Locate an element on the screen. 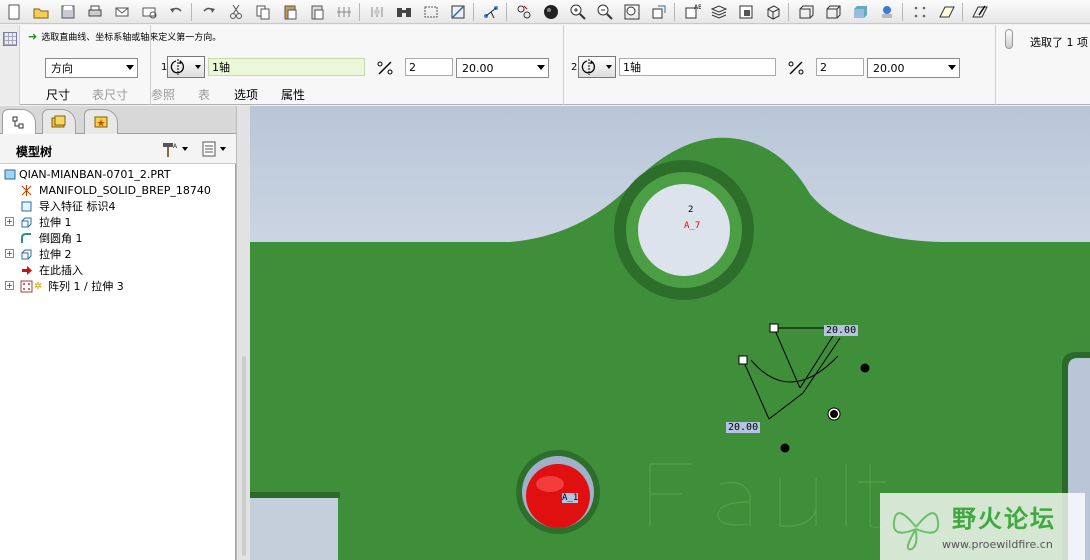 The width and height of the screenshot is (1090, 560). zoom-in-icon is located at coordinates (578, 12).